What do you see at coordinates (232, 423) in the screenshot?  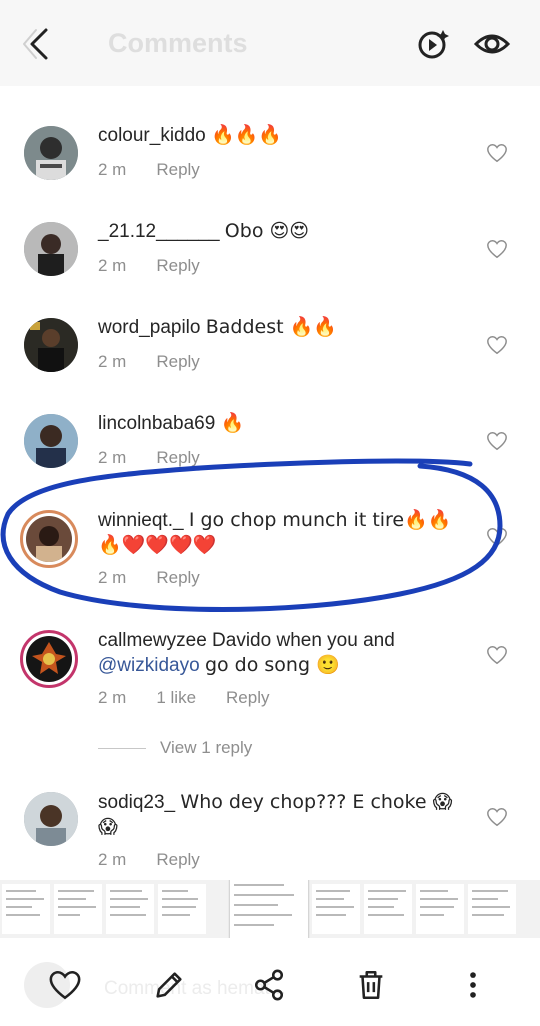 I see `comment-text: 🔥` at bounding box center [232, 423].